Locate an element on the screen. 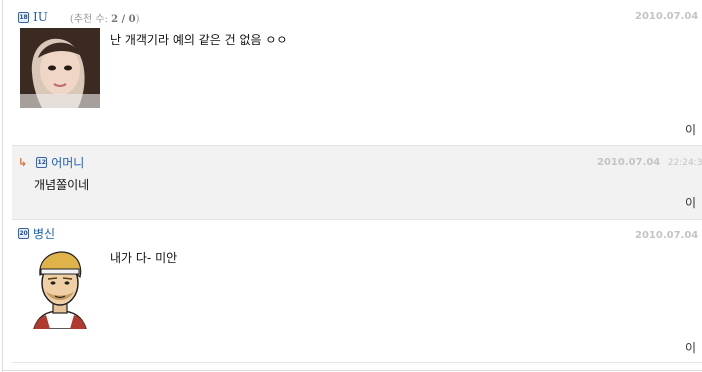 This screenshot has width=702, height=372. comment-text: 난 개객기라 예의 같은 건 없음 ㅇㅇ is located at coordinates (199, 40).